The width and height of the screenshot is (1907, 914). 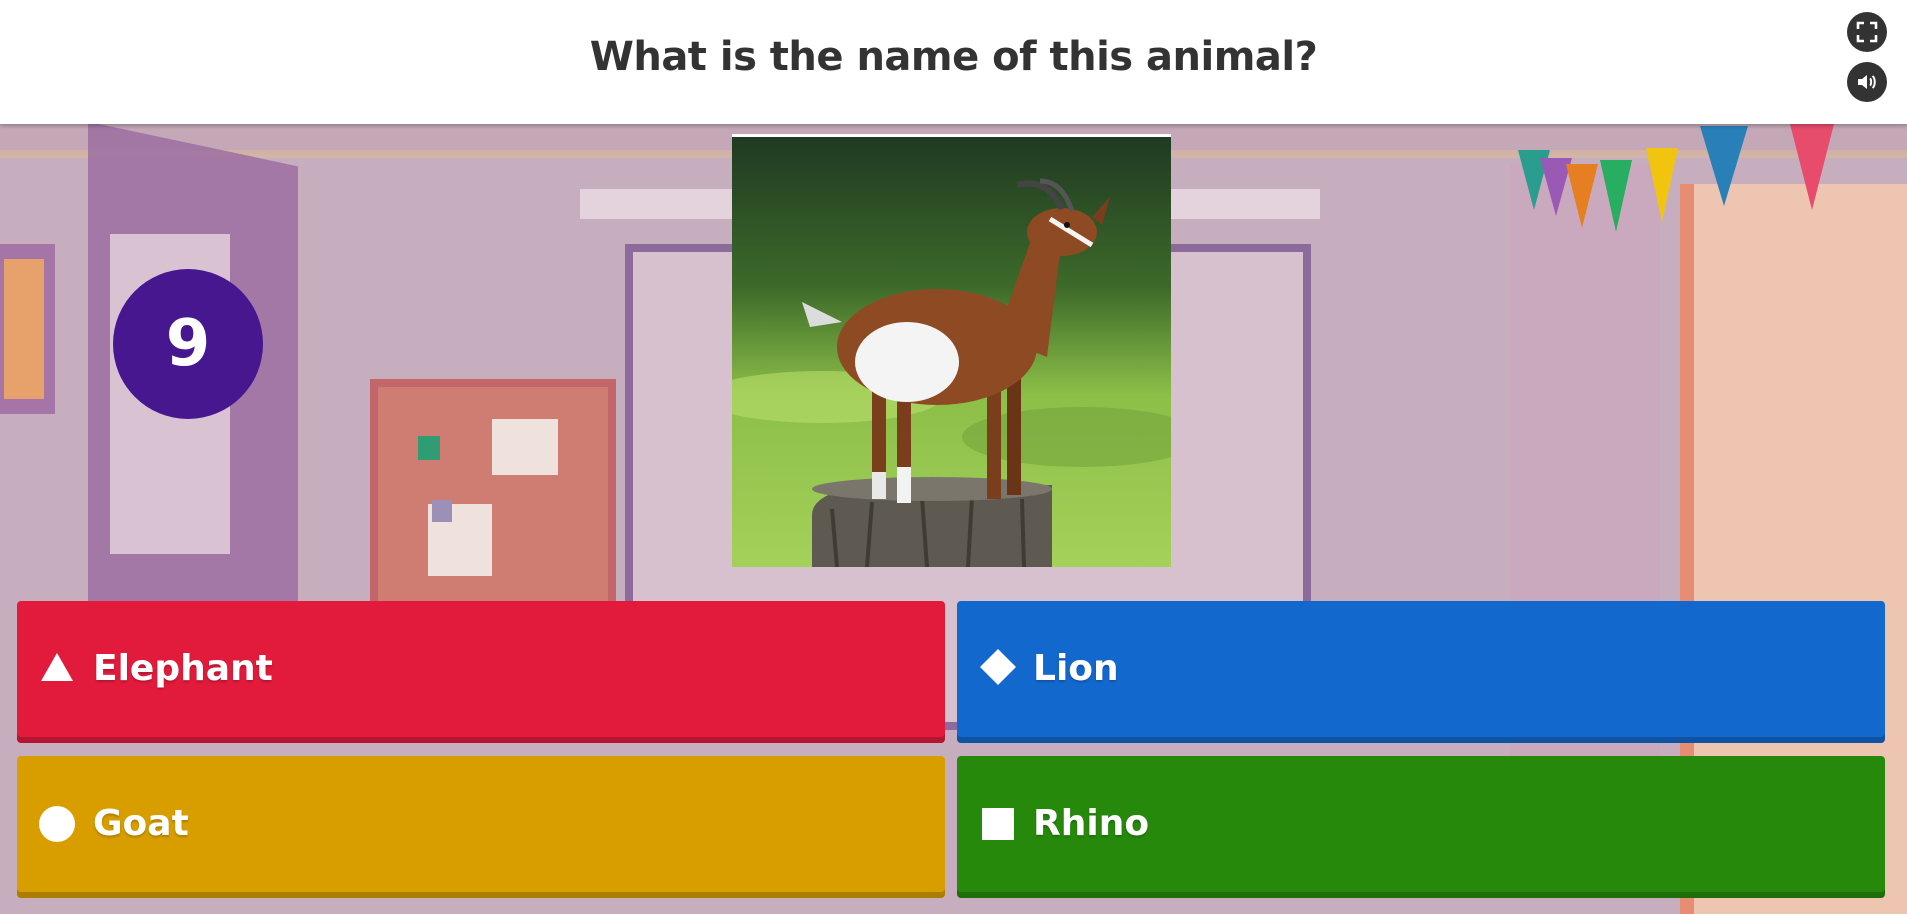 I want to click on board-note, so click(x=525, y=447).